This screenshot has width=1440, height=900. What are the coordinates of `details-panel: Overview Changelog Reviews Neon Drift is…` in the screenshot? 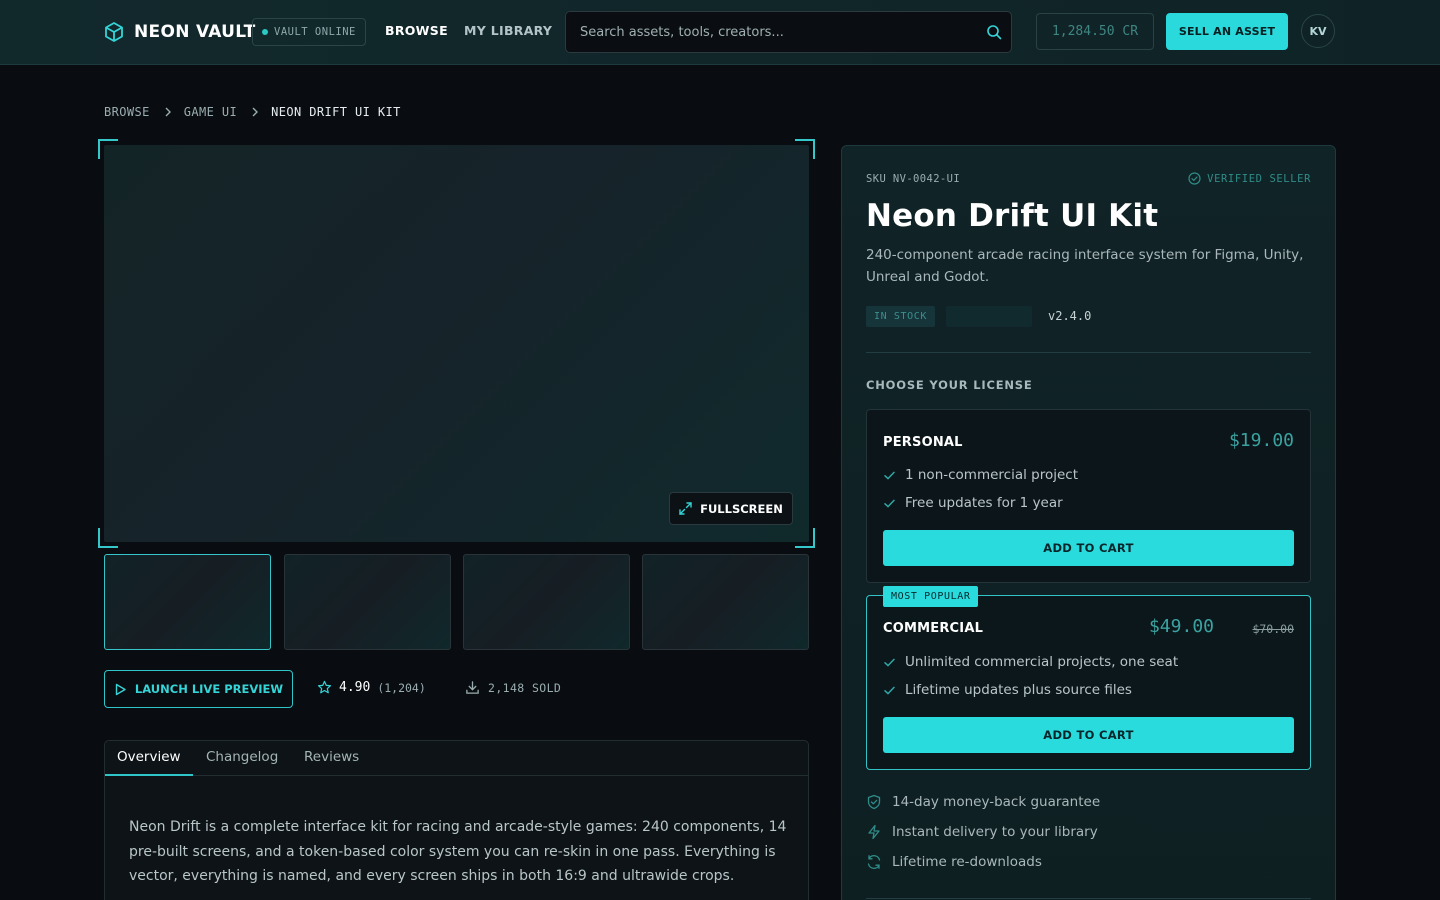 It's located at (456, 820).